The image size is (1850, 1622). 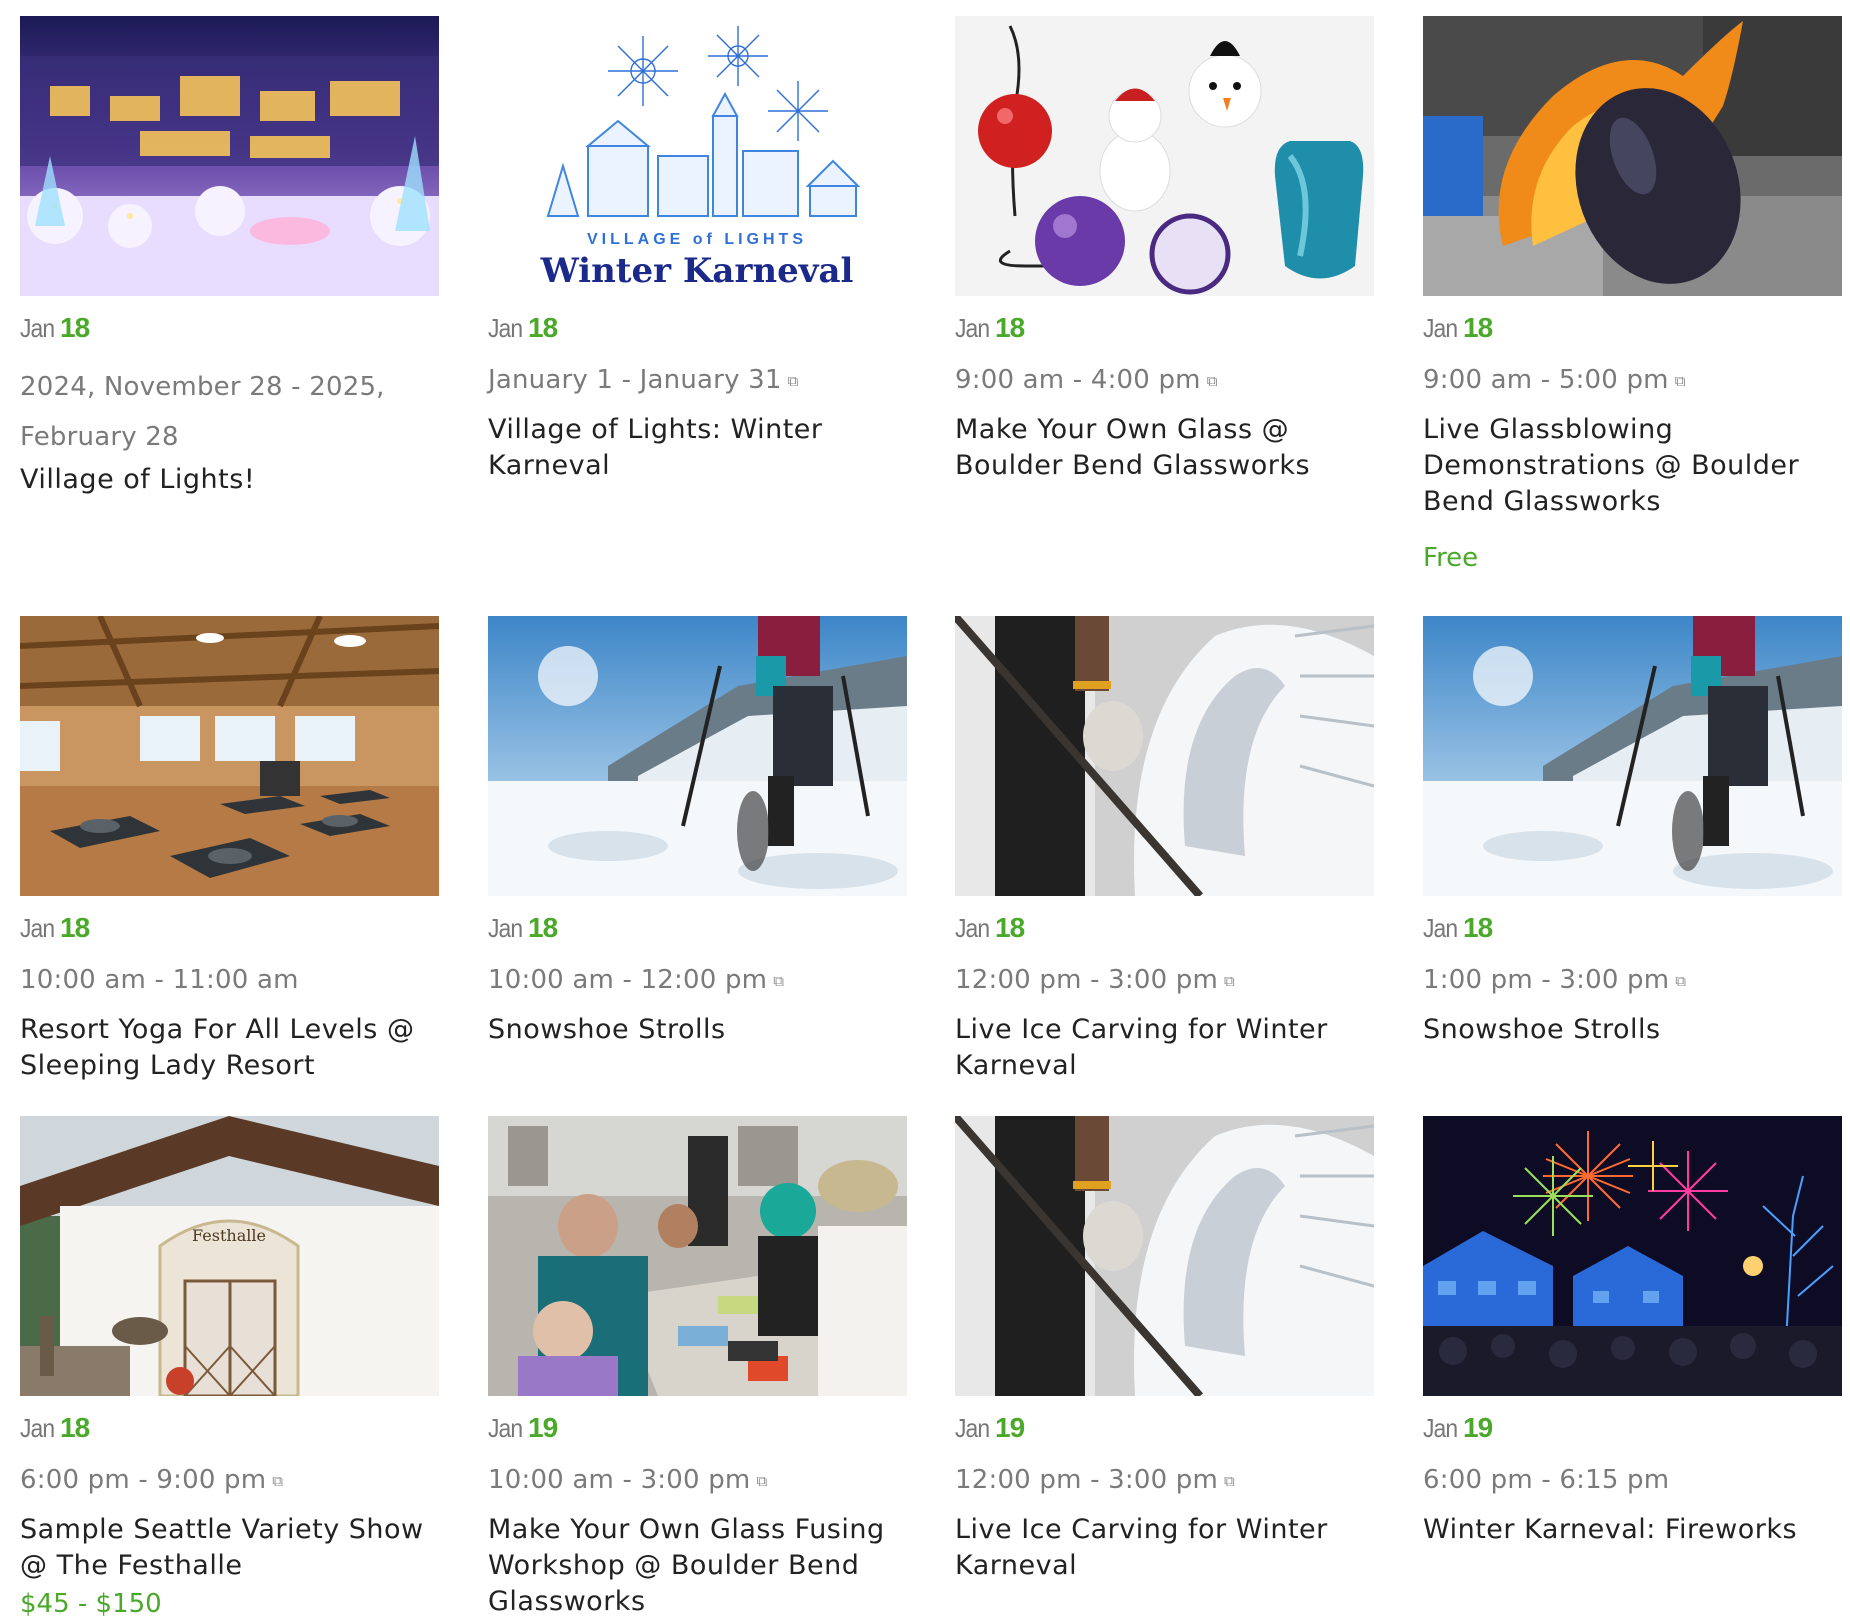 What do you see at coordinates (229, 156) in the screenshot?
I see `event-image-village-night-lights` at bounding box center [229, 156].